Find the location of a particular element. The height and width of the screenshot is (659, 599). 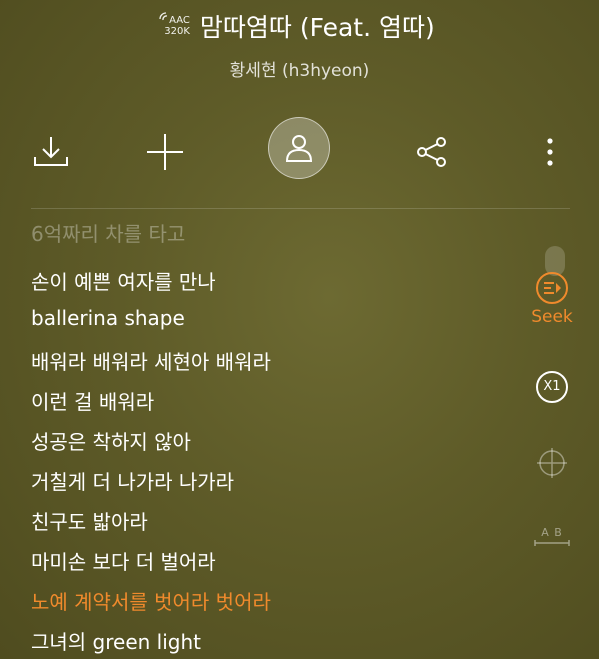

seek-button: Seek is located at coordinates (552, 298).